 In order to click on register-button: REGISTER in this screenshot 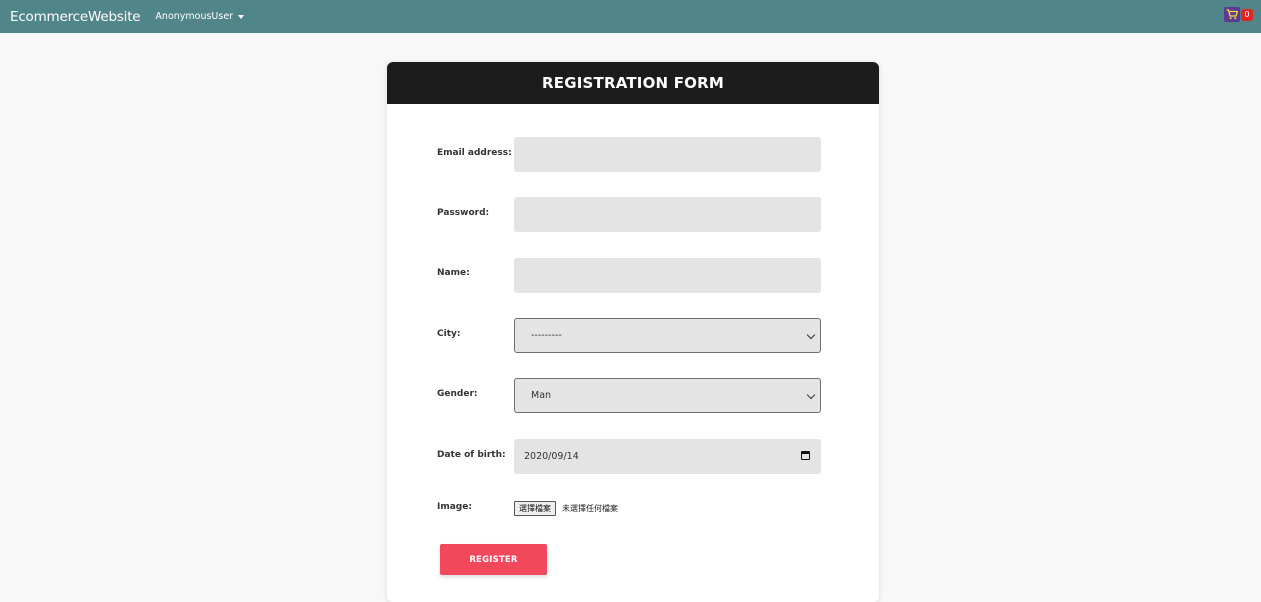, I will do `click(493, 559)`.